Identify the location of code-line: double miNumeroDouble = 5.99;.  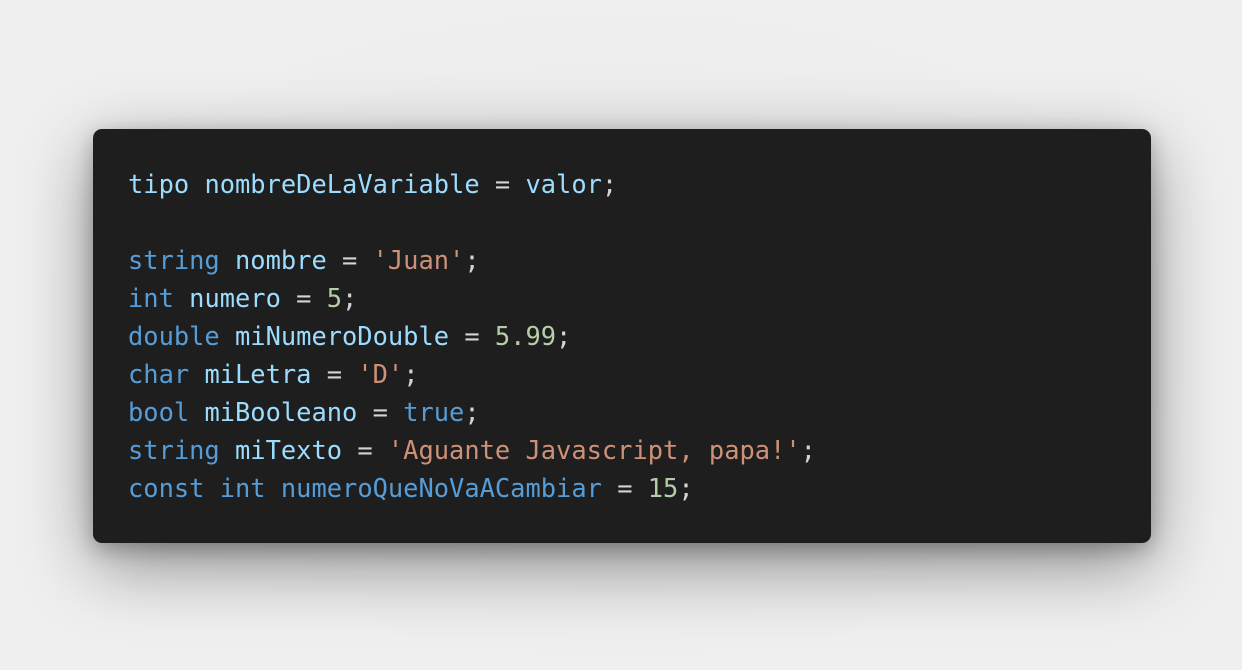
(639, 336).